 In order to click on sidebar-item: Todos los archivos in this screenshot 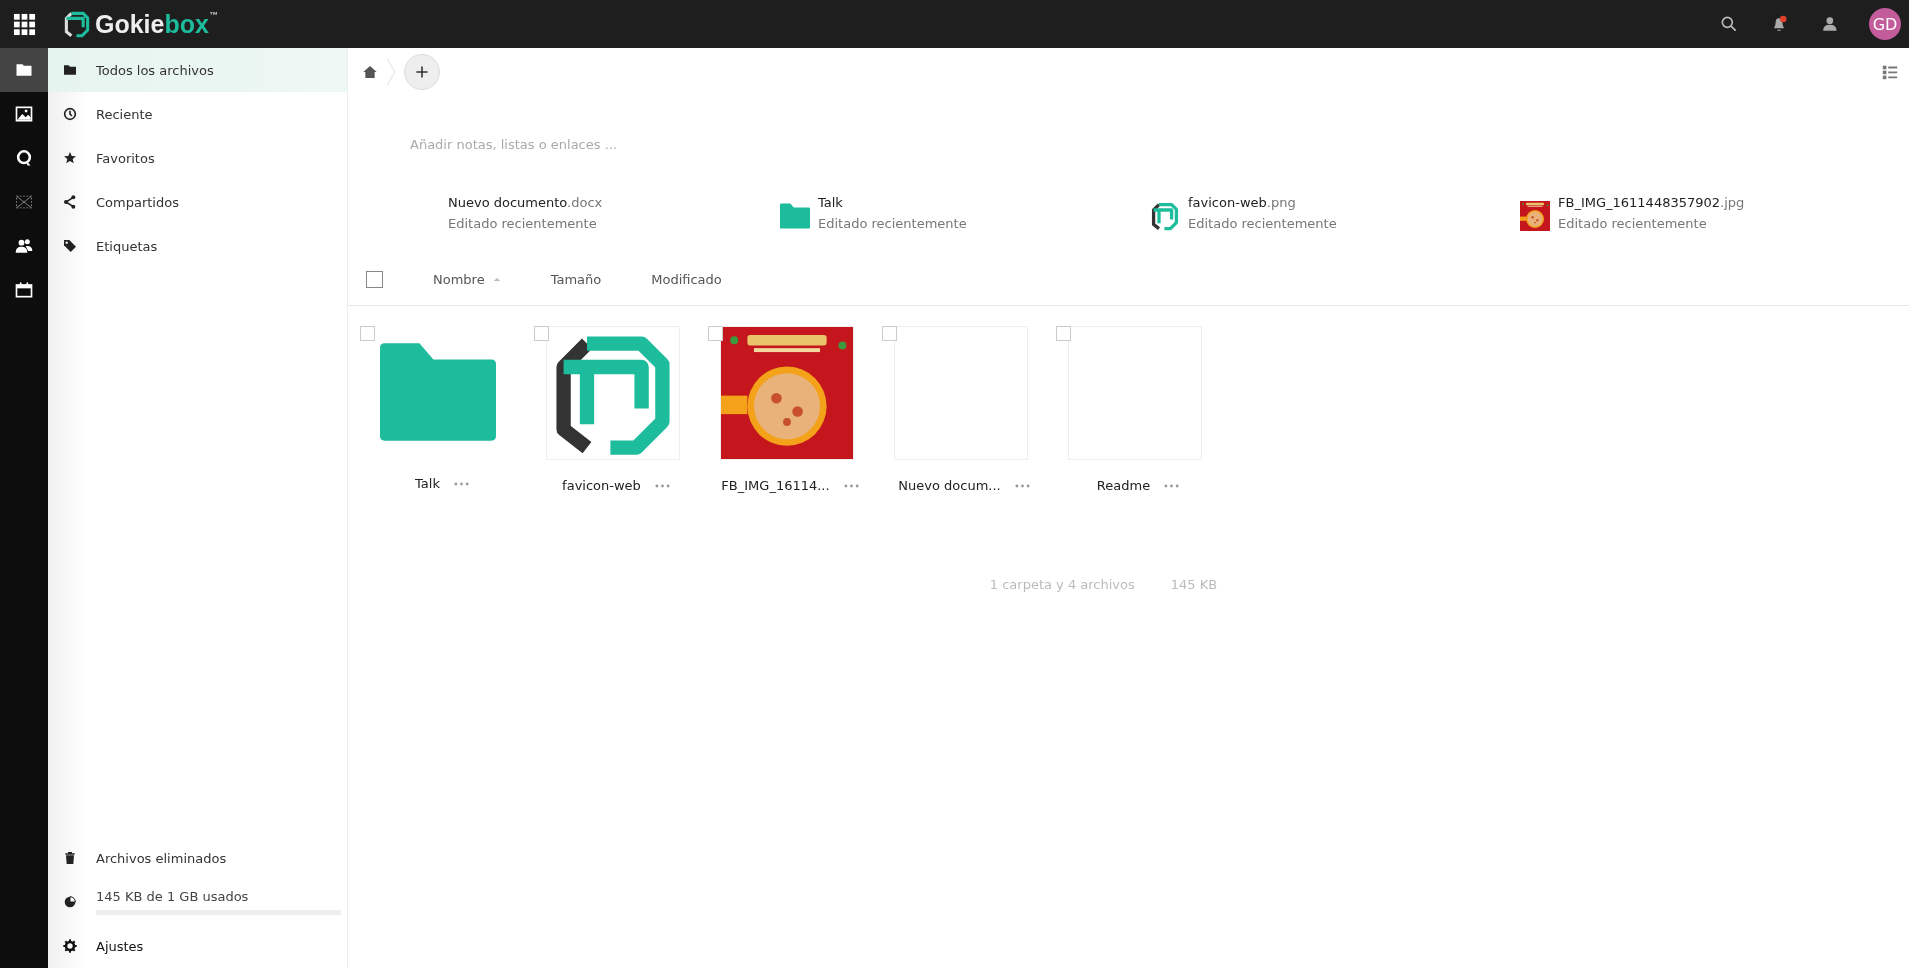, I will do `click(197, 70)`.